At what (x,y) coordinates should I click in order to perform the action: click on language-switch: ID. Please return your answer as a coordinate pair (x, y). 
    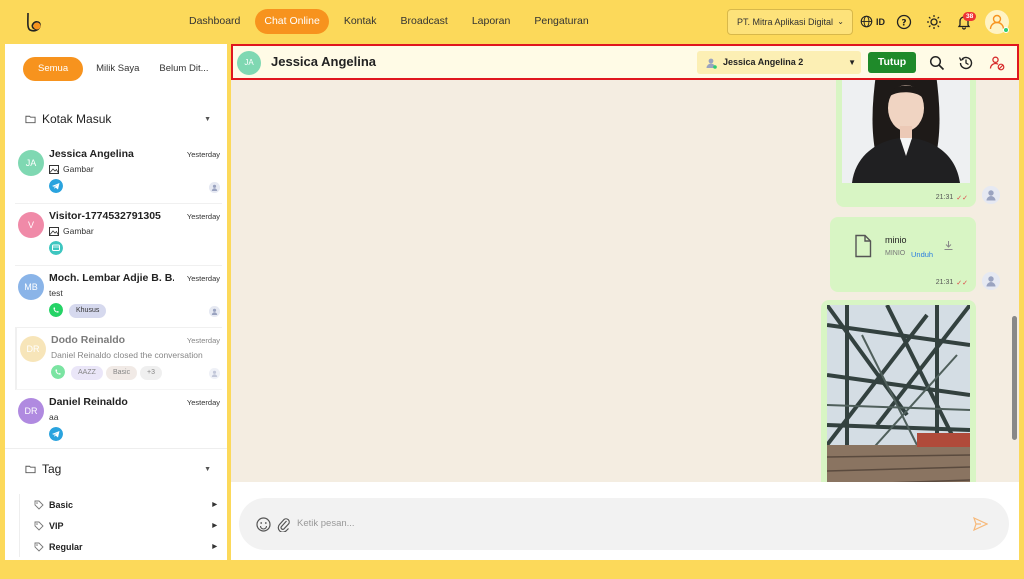
    Looking at the image, I should click on (872, 21).